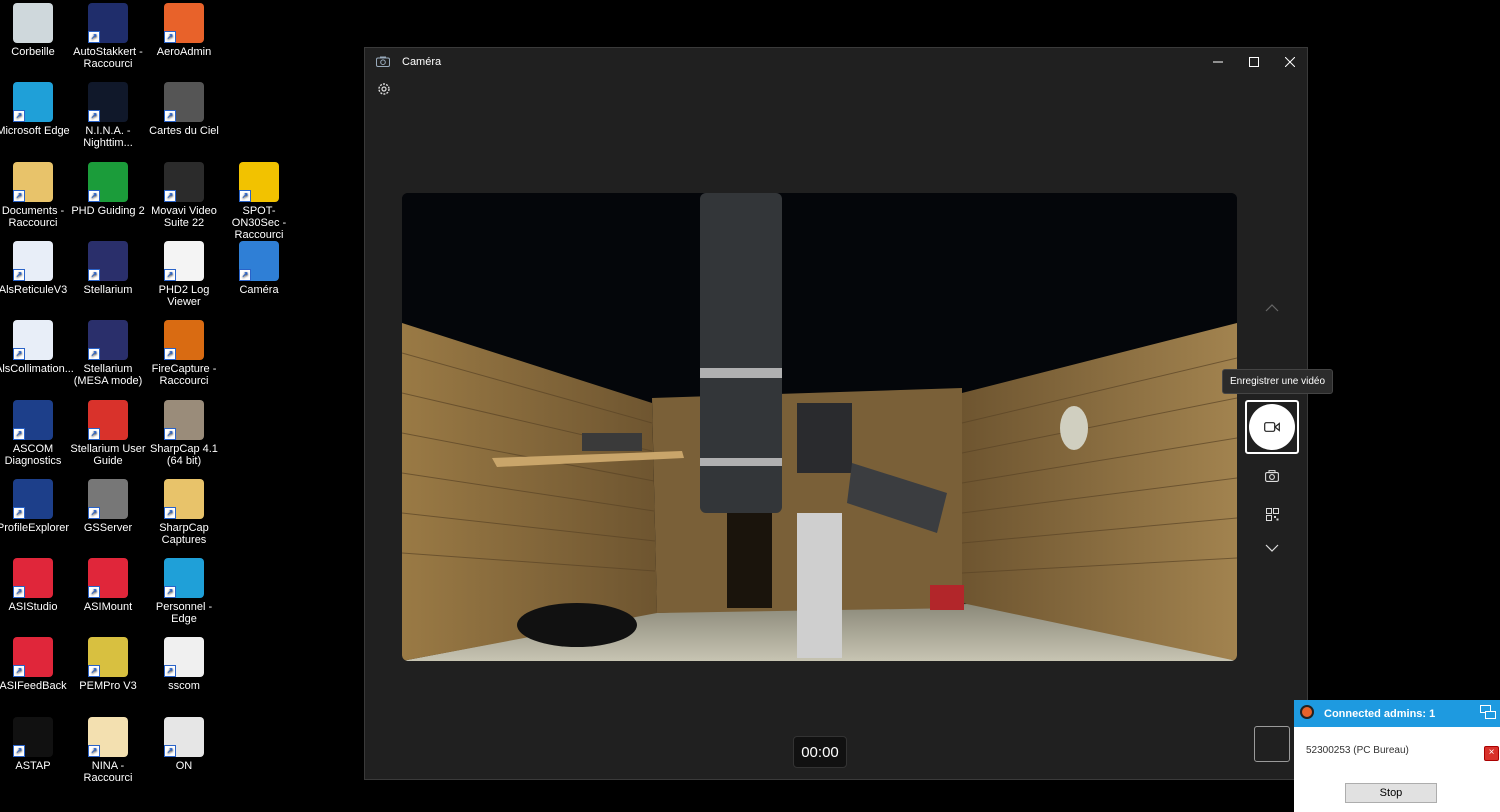 The height and width of the screenshot is (812, 1500). Describe the element at coordinates (33, 686) in the screenshot. I see `desktop-shortcut-label: ASIFeedBack` at that location.